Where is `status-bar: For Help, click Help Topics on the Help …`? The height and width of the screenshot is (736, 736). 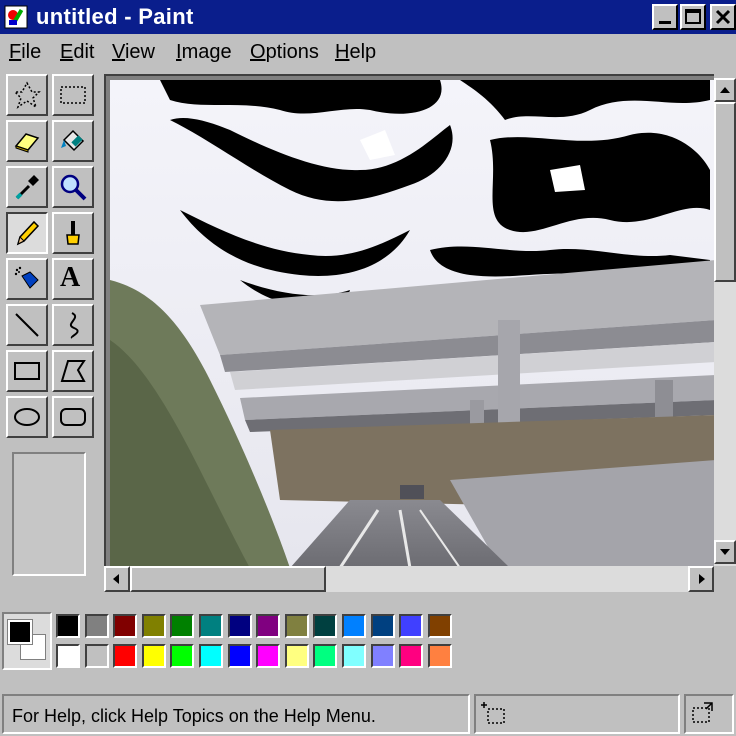 status-bar: For Help, click Help Topics on the Help … is located at coordinates (368, 715).